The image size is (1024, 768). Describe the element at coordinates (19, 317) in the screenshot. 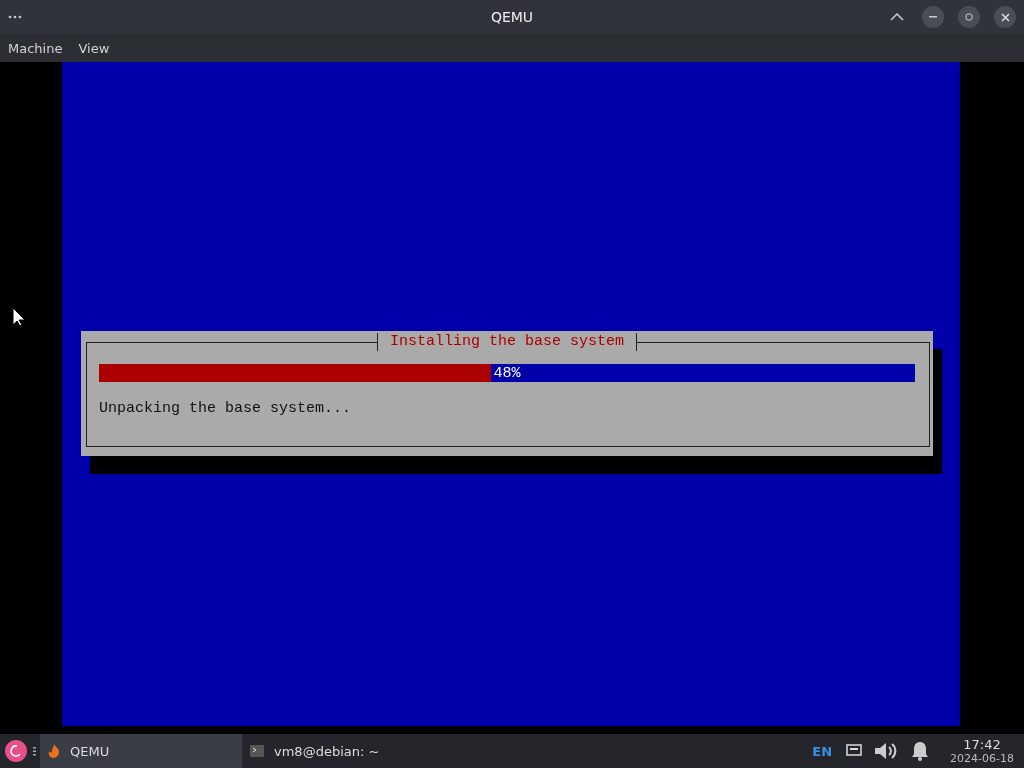

I see `mouse-pointer-icon` at that location.